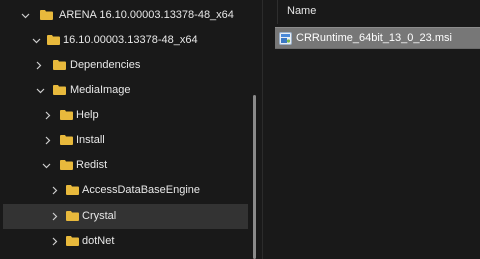  Describe the element at coordinates (99, 216) in the screenshot. I see `tree-item-label: Crystal` at that location.